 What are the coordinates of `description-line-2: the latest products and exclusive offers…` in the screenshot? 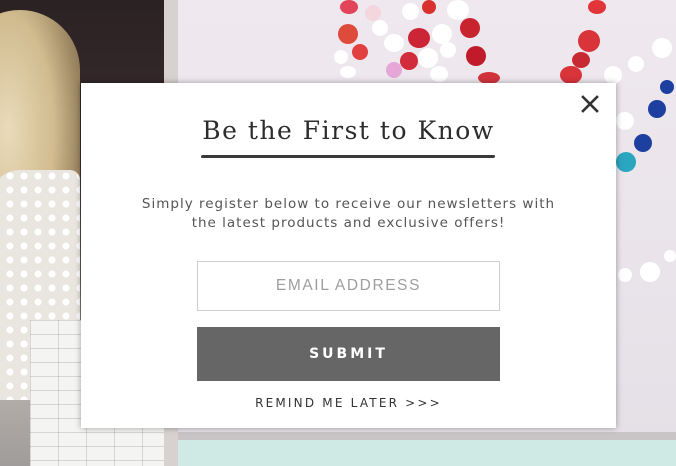 It's located at (348, 223).